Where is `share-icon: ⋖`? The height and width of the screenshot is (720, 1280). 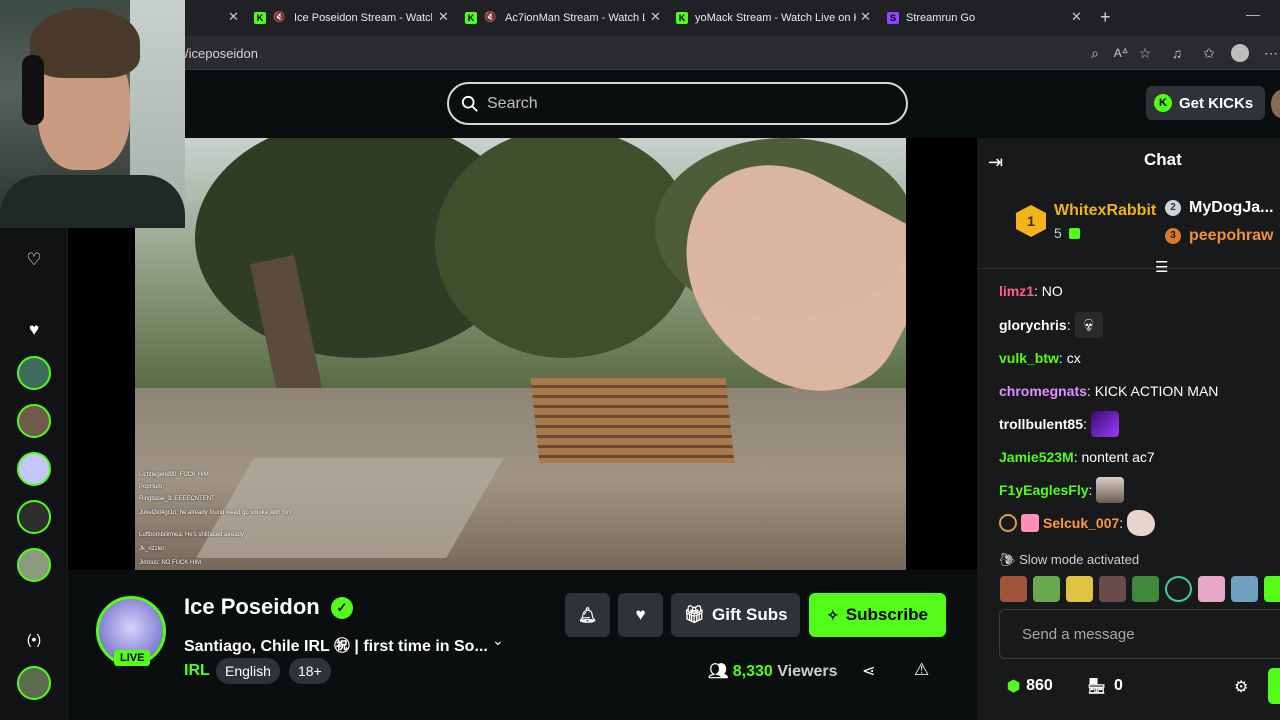 share-icon: ⋖ is located at coordinates (868, 671).